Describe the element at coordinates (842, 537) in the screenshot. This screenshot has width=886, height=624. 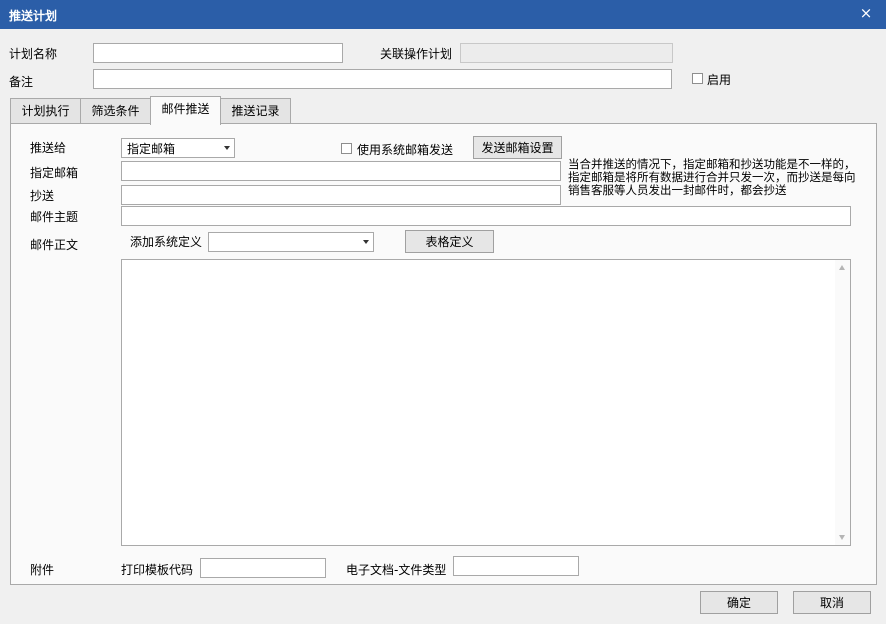
I see `scroll-down-icon` at that location.